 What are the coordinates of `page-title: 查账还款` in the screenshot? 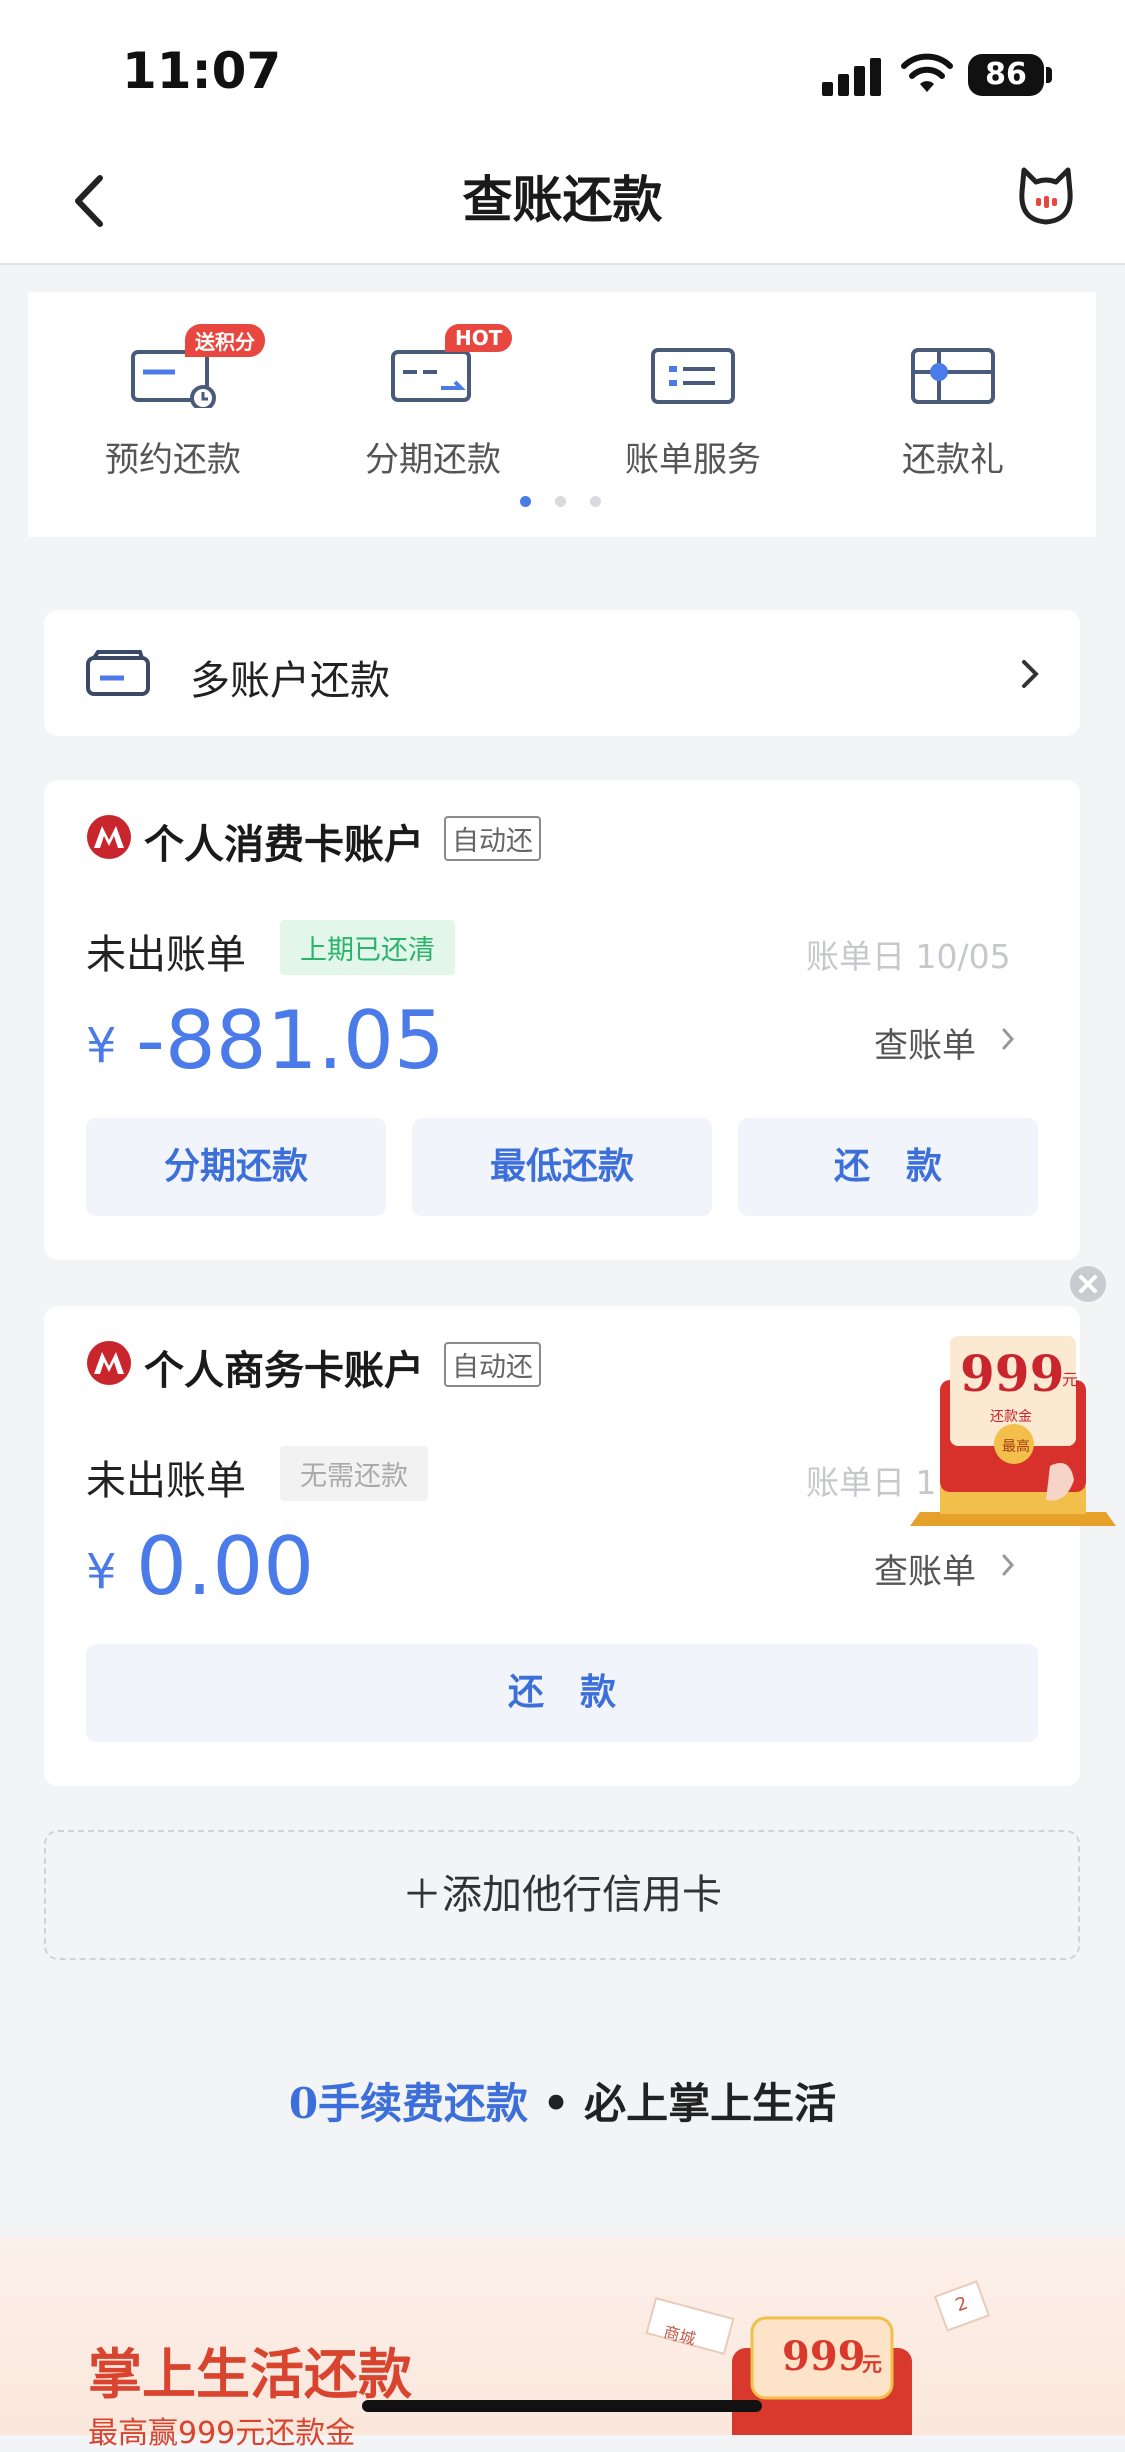 It's located at (562, 200).